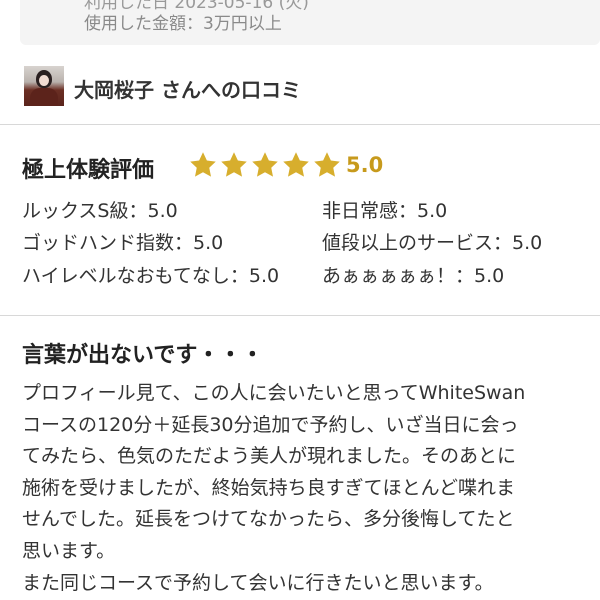 The height and width of the screenshot is (600, 600). I want to click on rating-header: 極上体験評価 5.0, so click(302, 166).